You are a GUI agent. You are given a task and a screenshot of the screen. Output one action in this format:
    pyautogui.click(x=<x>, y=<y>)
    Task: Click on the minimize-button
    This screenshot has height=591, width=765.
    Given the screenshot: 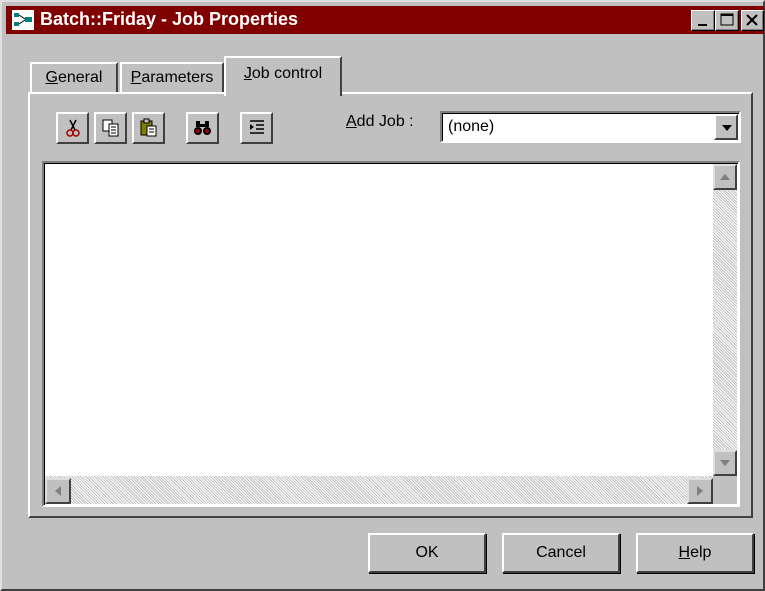 What is the action you would take?
    pyautogui.click(x=703, y=20)
    